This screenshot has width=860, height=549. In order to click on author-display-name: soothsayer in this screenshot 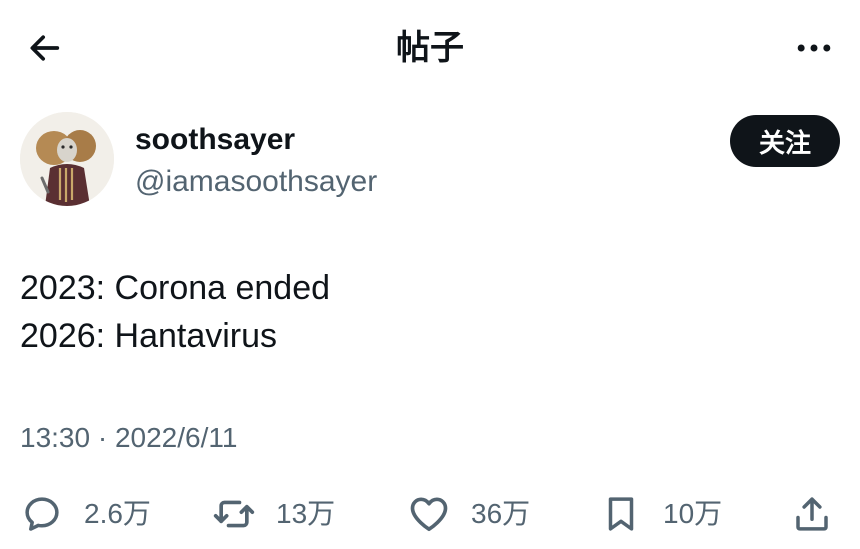, I will do `click(215, 140)`.